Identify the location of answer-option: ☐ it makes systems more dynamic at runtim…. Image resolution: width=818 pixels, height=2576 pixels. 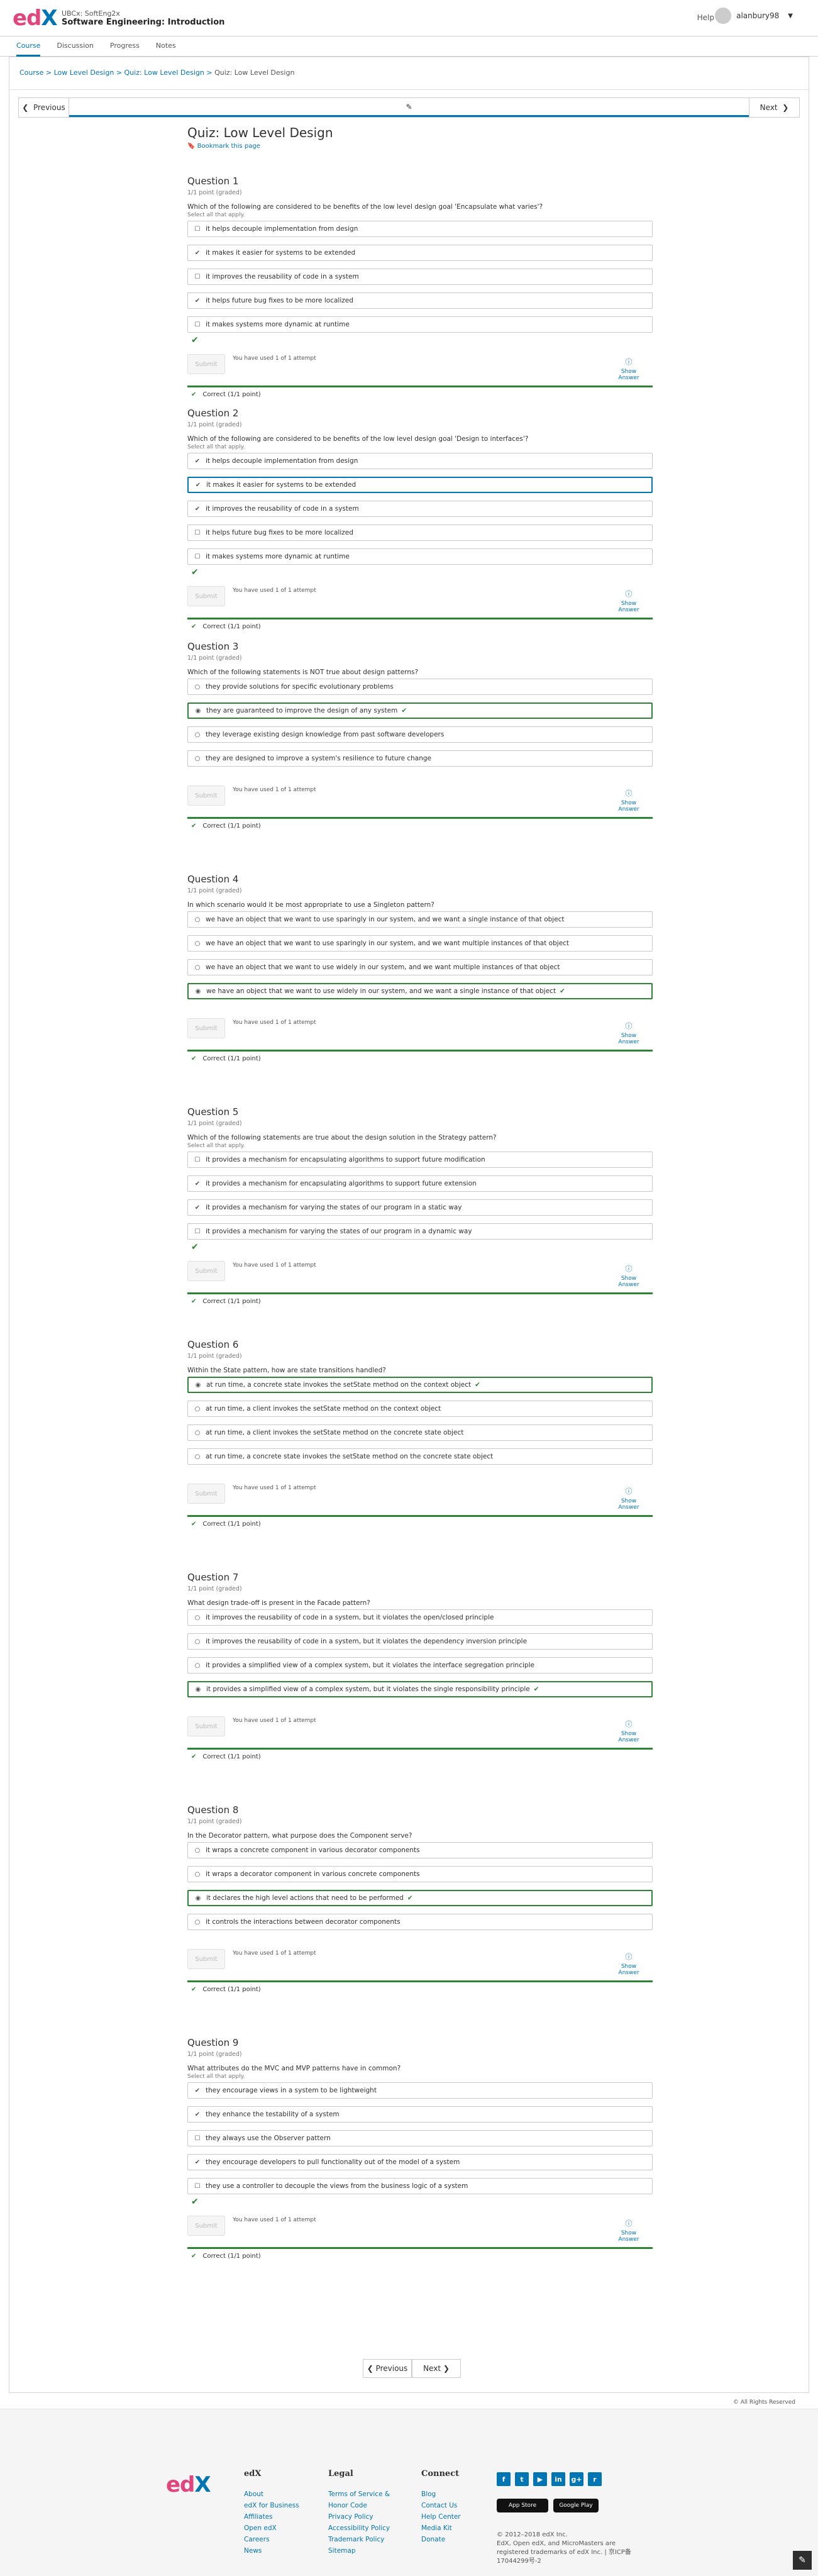
(420, 324).